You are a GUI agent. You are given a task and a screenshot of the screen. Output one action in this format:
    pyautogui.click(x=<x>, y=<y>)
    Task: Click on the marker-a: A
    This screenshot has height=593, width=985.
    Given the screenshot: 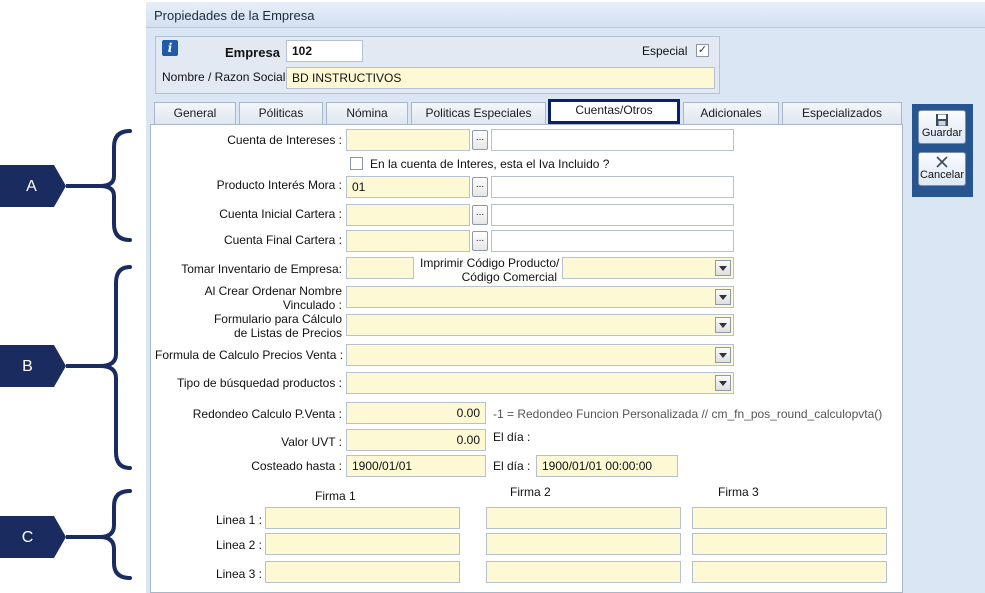 What is the action you would take?
    pyautogui.click(x=31, y=186)
    